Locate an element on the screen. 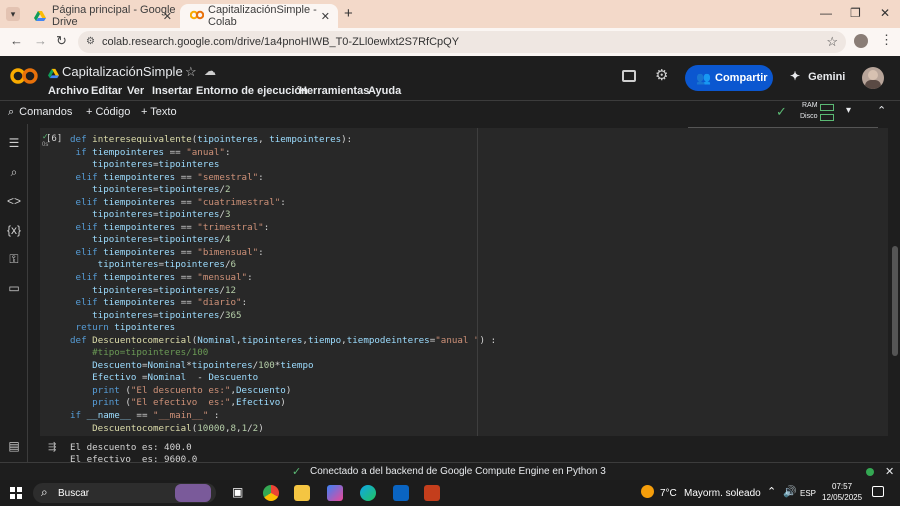 Image resolution: width=900 pixels, height=506 pixels. code-line: tipointeres=tipointeres/12 is located at coordinates (283, 291).